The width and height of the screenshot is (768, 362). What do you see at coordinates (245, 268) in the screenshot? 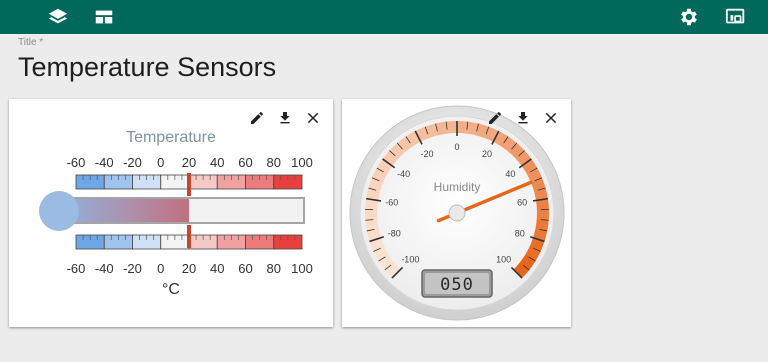
I see `thermometer-scale-label-bottom: 60` at bounding box center [245, 268].